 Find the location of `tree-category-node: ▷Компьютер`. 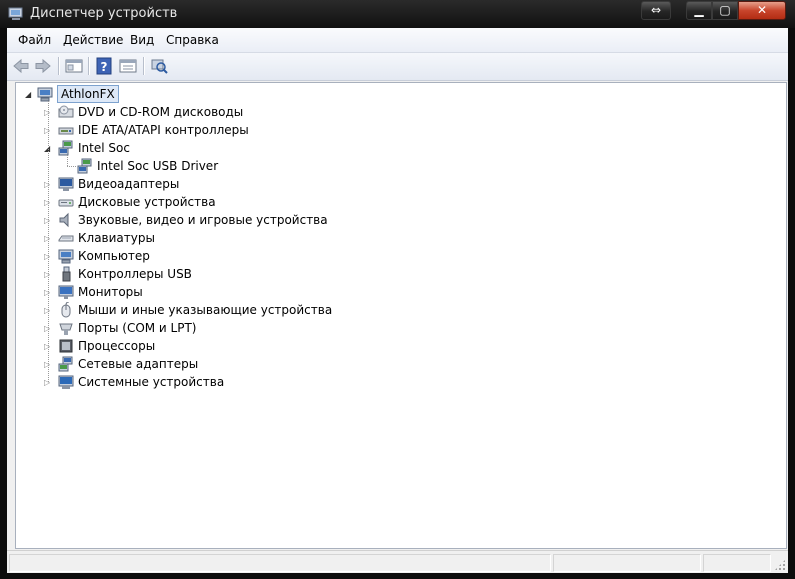

tree-category-node: ▷Компьютер is located at coordinates (396, 256).